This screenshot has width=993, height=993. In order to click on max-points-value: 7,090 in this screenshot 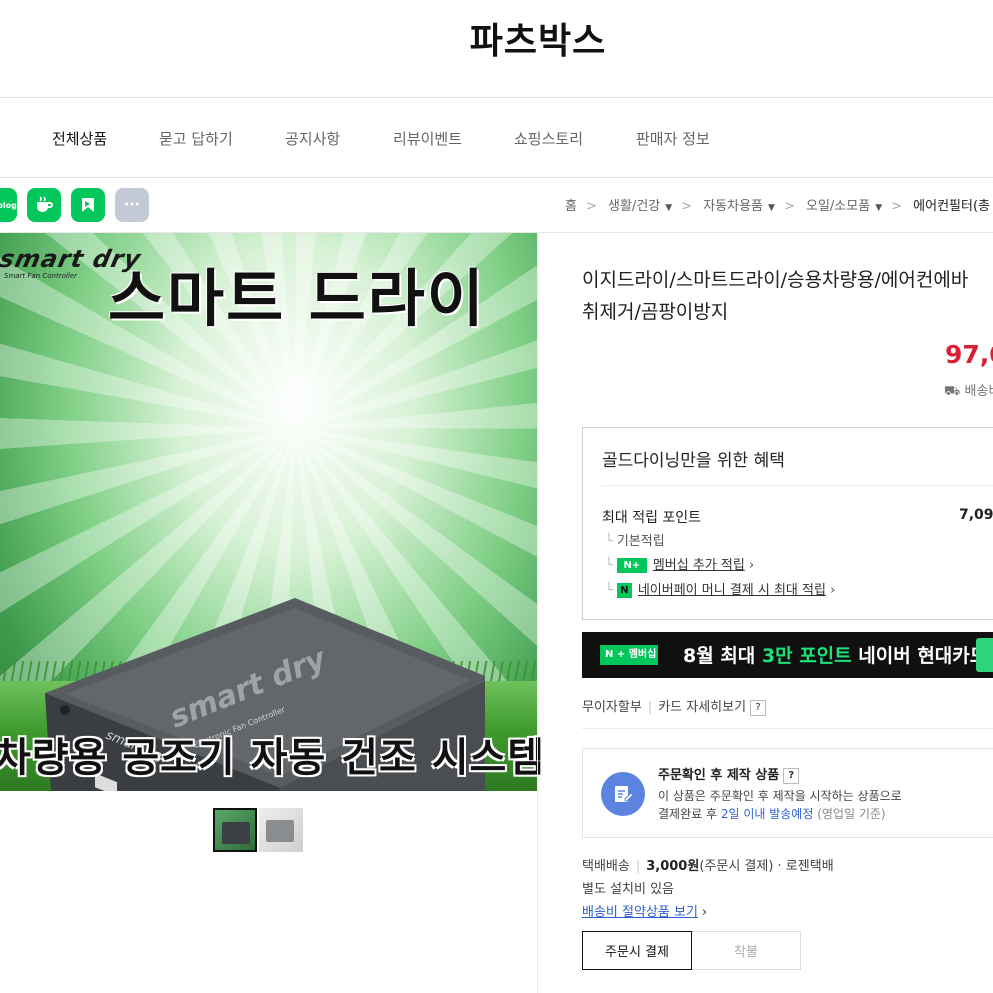, I will do `click(976, 515)`.